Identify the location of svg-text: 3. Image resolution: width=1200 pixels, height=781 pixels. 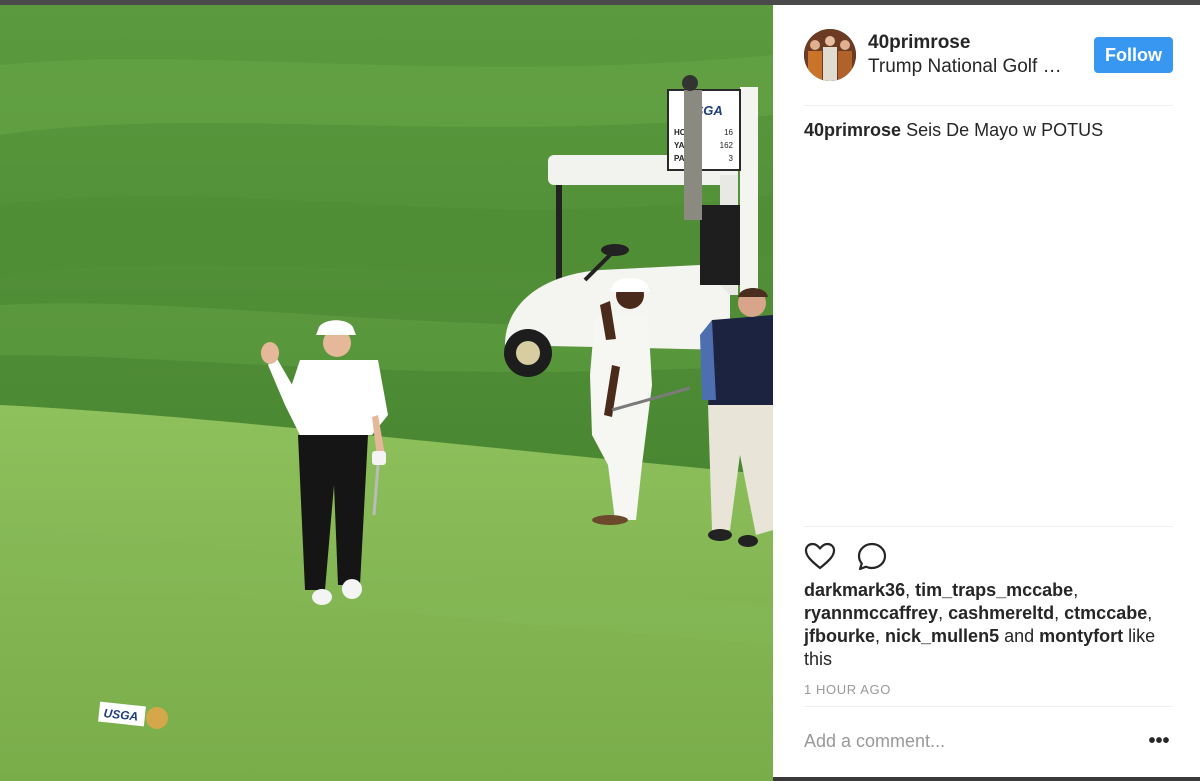
(731, 158).